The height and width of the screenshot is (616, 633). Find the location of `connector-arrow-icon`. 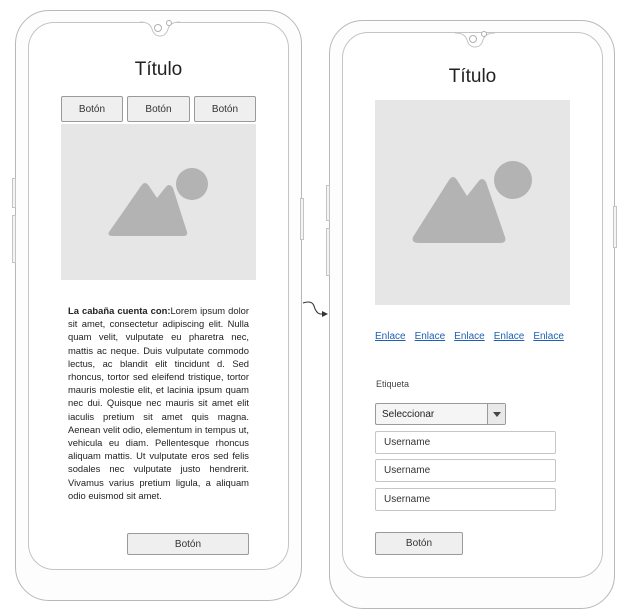

connector-arrow-icon is located at coordinates (325, 314).